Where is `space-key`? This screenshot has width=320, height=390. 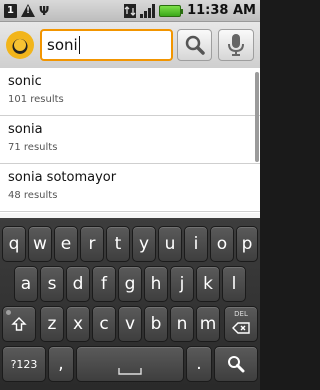 space-key is located at coordinates (130, 364).